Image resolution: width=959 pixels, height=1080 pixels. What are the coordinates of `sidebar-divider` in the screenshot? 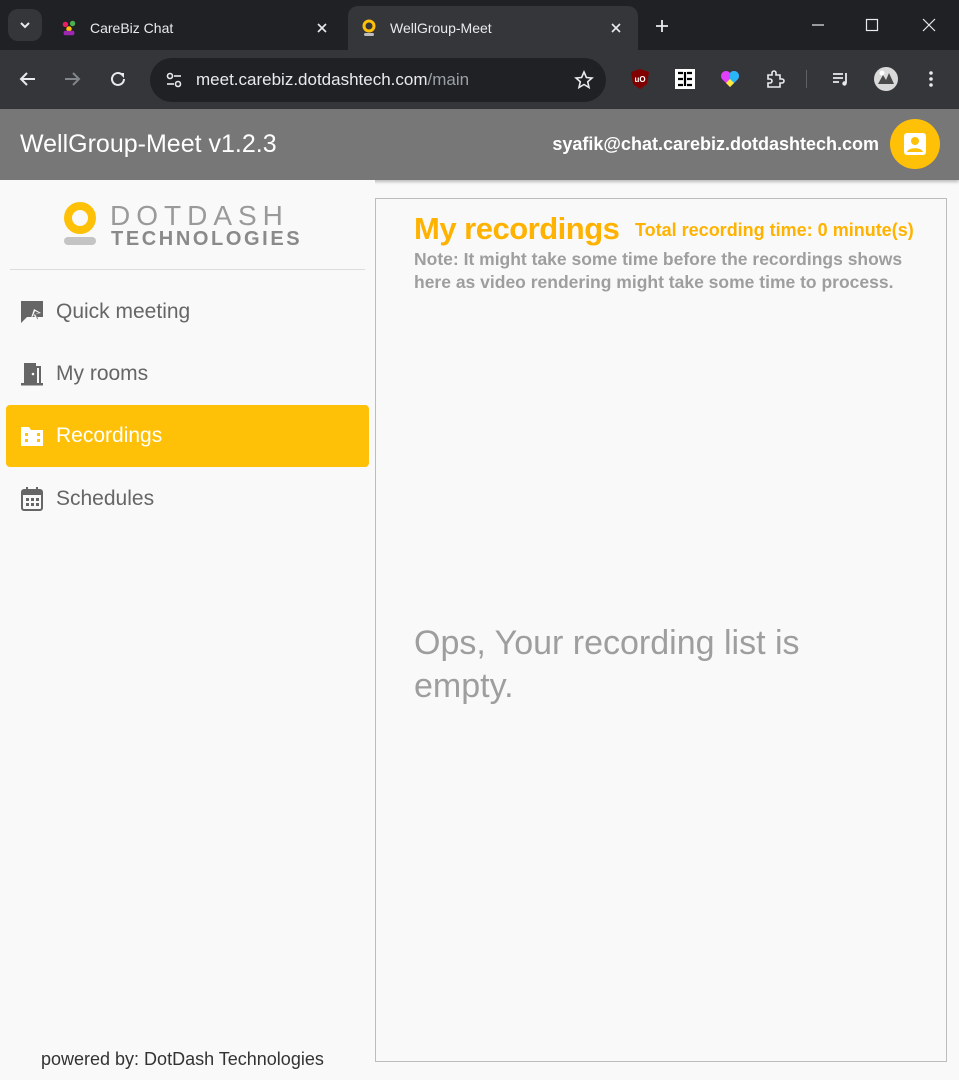 It's located at (187, 269).